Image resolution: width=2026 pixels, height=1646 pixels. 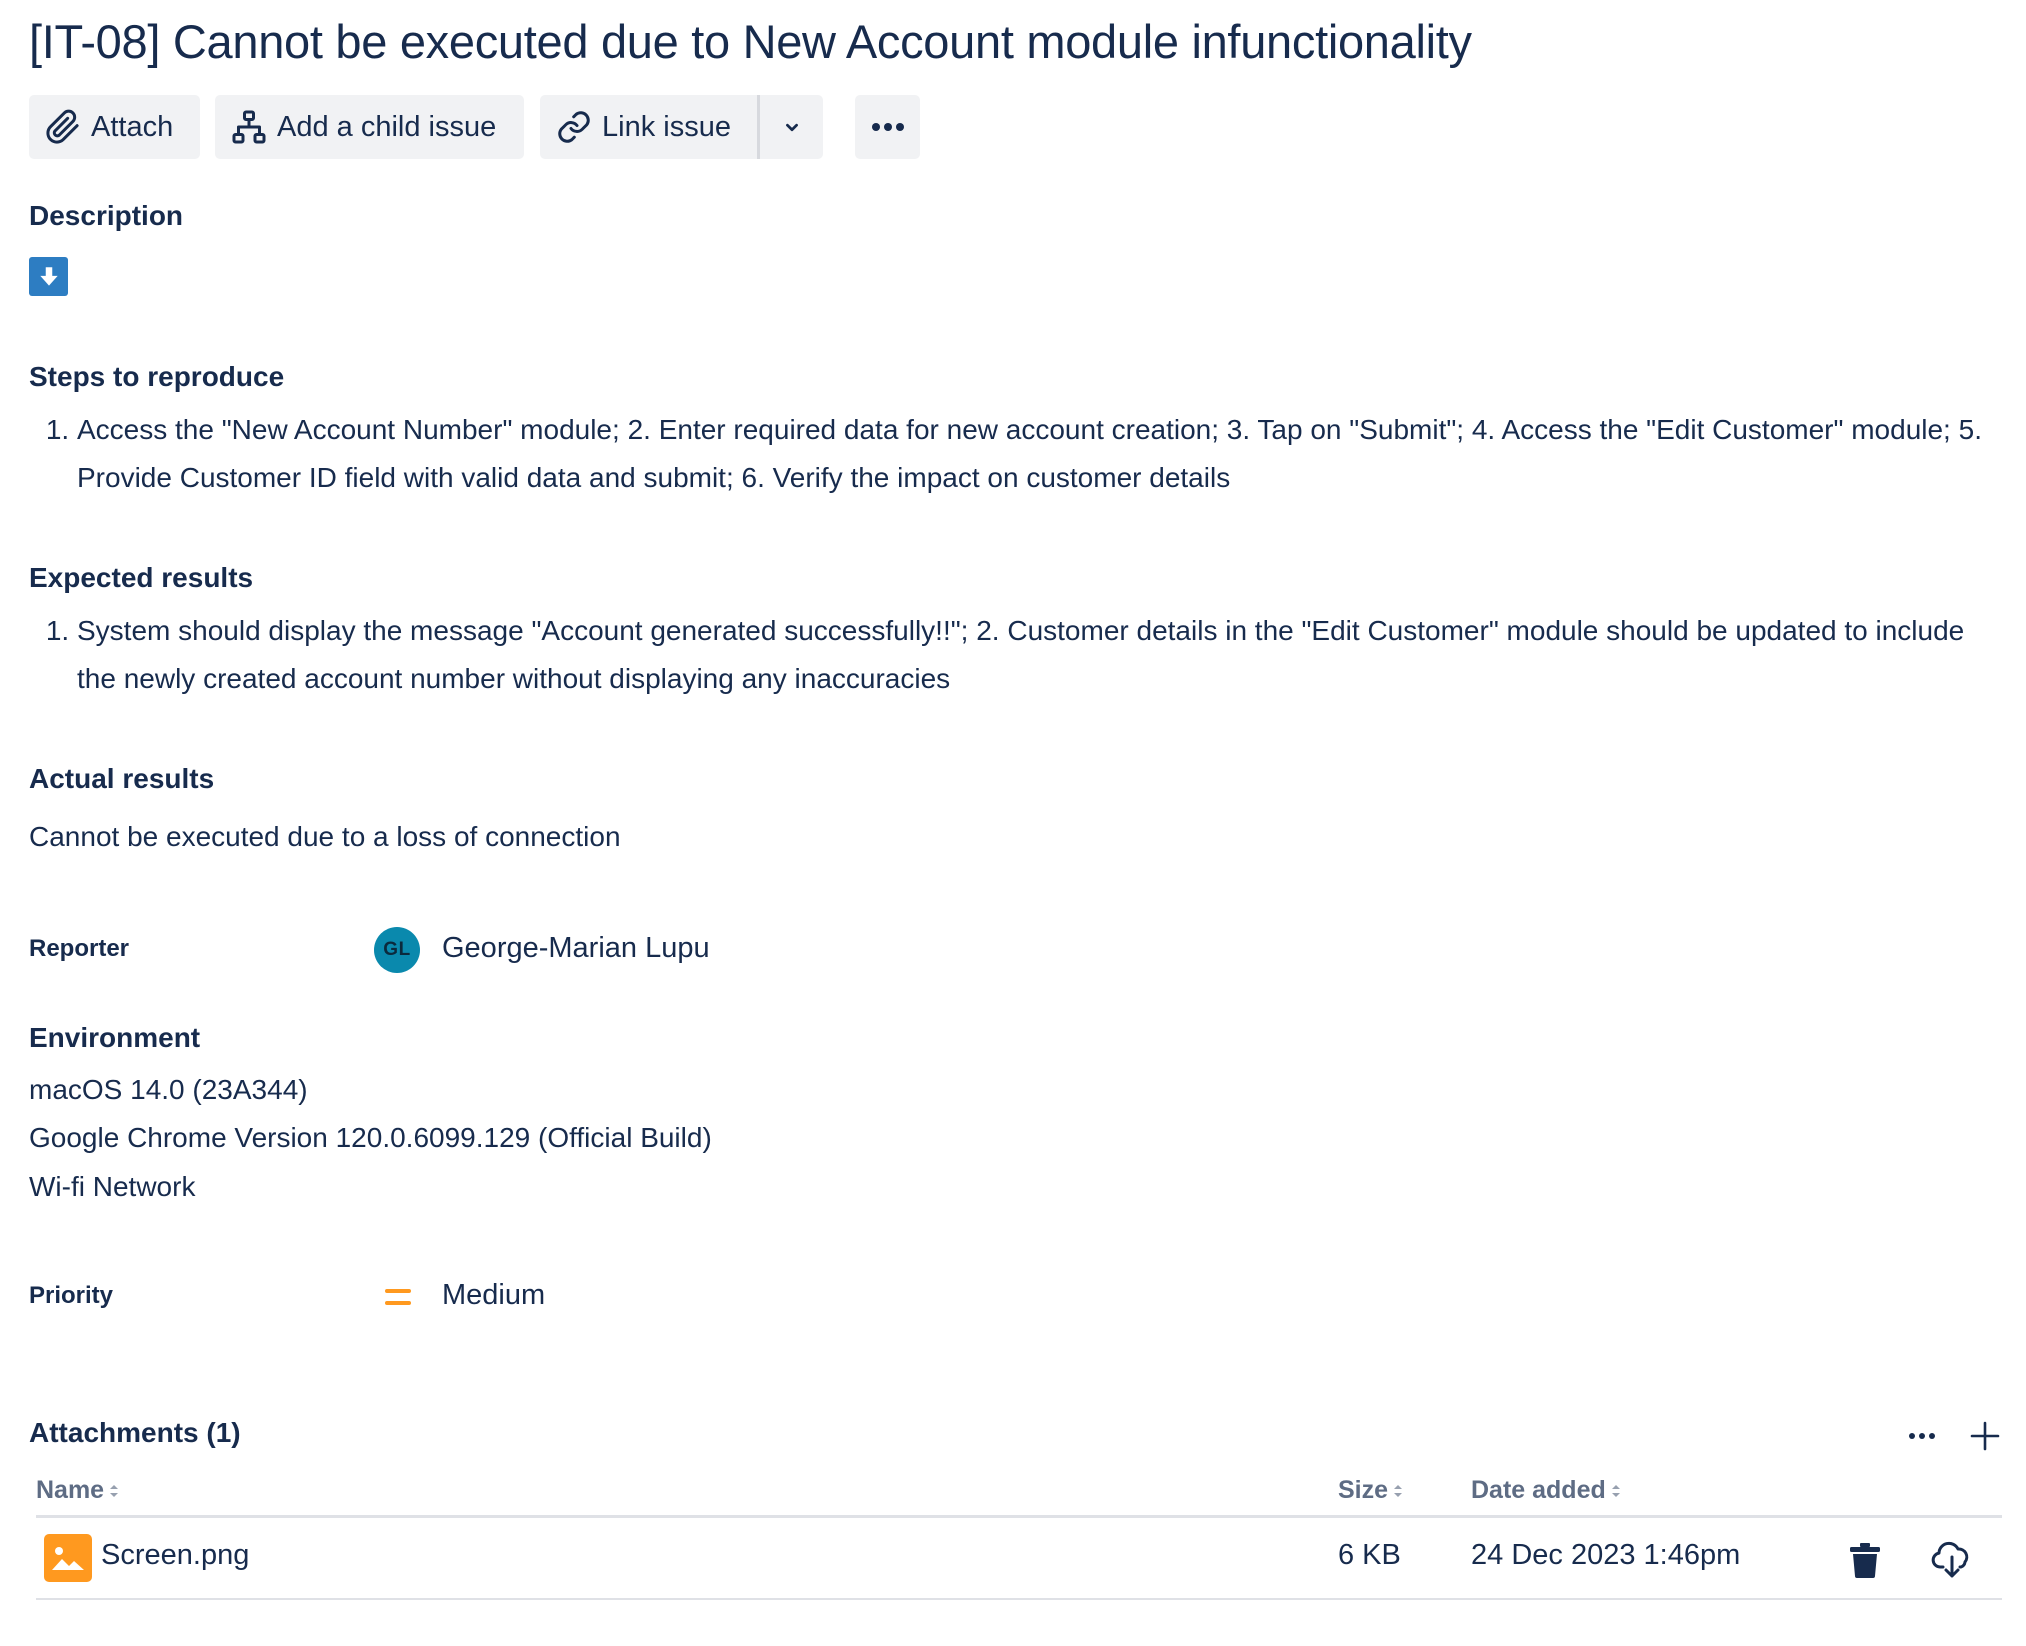 I want to click on column-header-label: Date added, so click(x=1538, y=1490).